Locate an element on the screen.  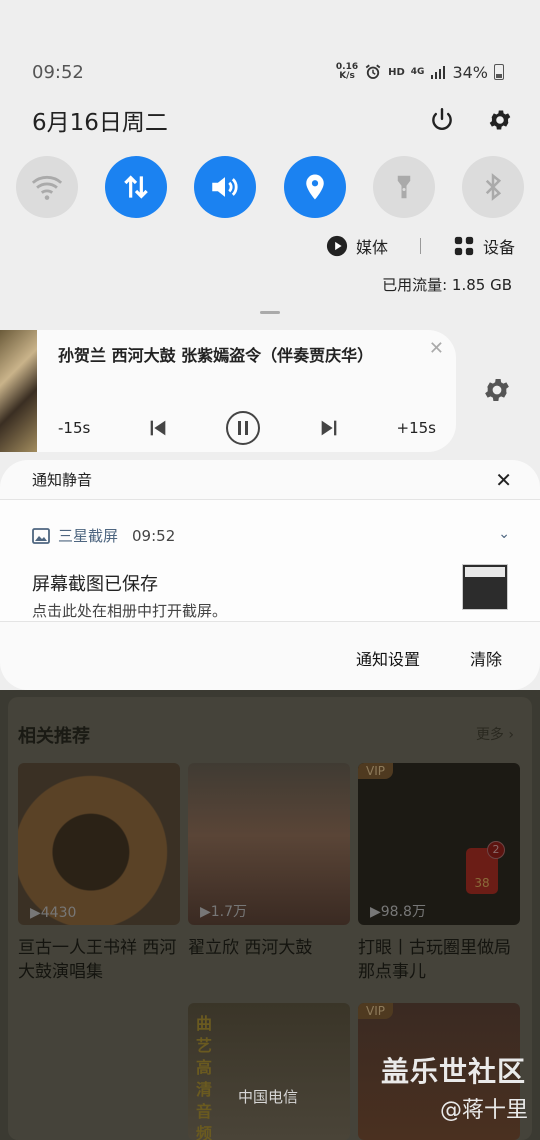
recommend-tile-4: 曲艺高清音频 is located at coordinates (269, 1071).